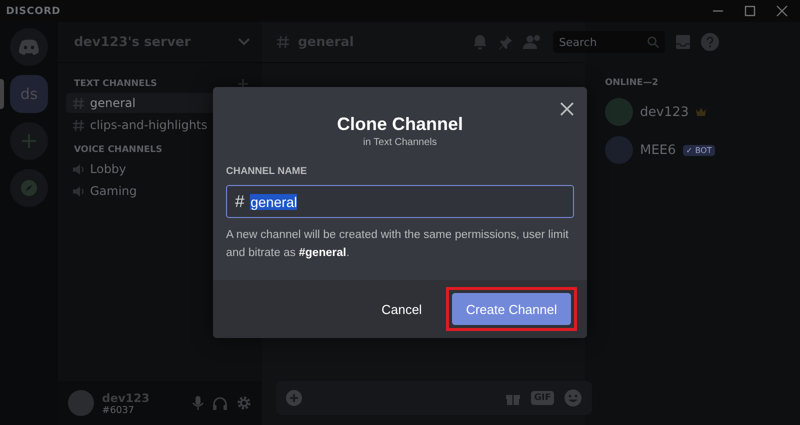 Image resolution: width=800 pixels, height=425 pixels. What do you see at coordinates (160, 125) in the screenshot?
I see `channel-item: clips-and-highlights` at bounding box center [160, 125].